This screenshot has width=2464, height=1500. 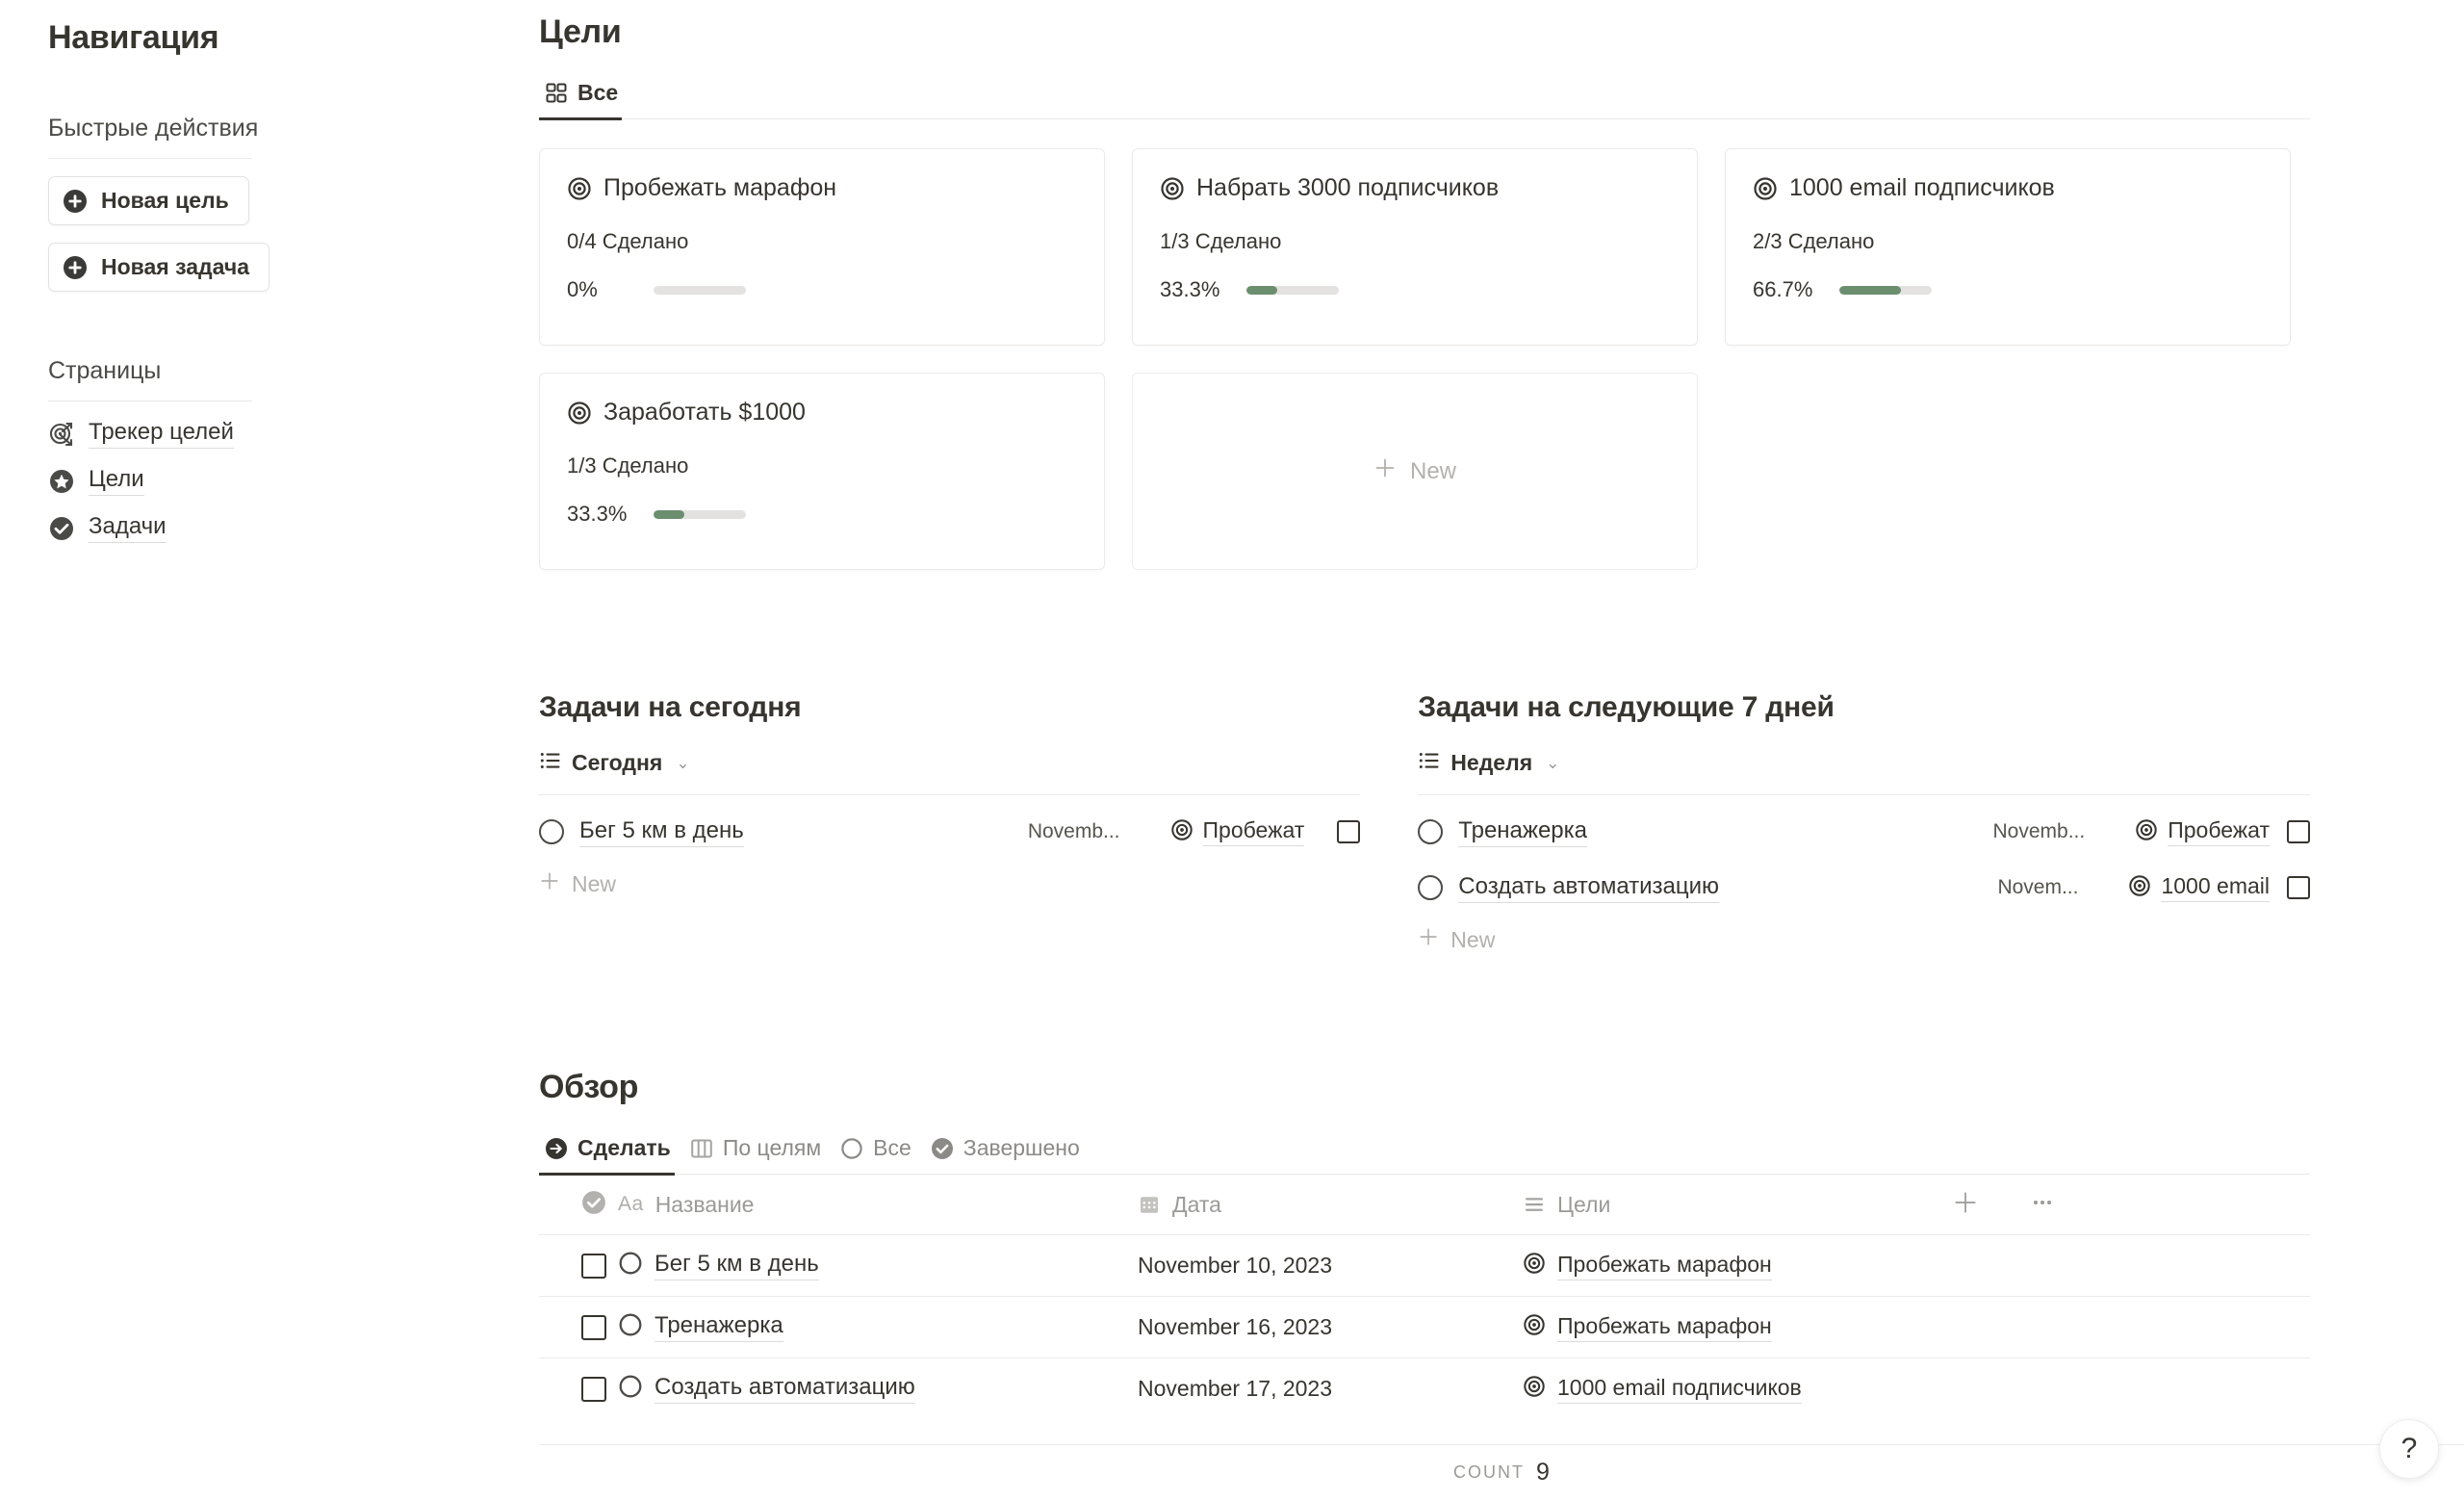 What do you see at coordinates (2199, 887) in the screenshot?
I see `task-goal: 1000 email` at bounding box center [2199, 887].